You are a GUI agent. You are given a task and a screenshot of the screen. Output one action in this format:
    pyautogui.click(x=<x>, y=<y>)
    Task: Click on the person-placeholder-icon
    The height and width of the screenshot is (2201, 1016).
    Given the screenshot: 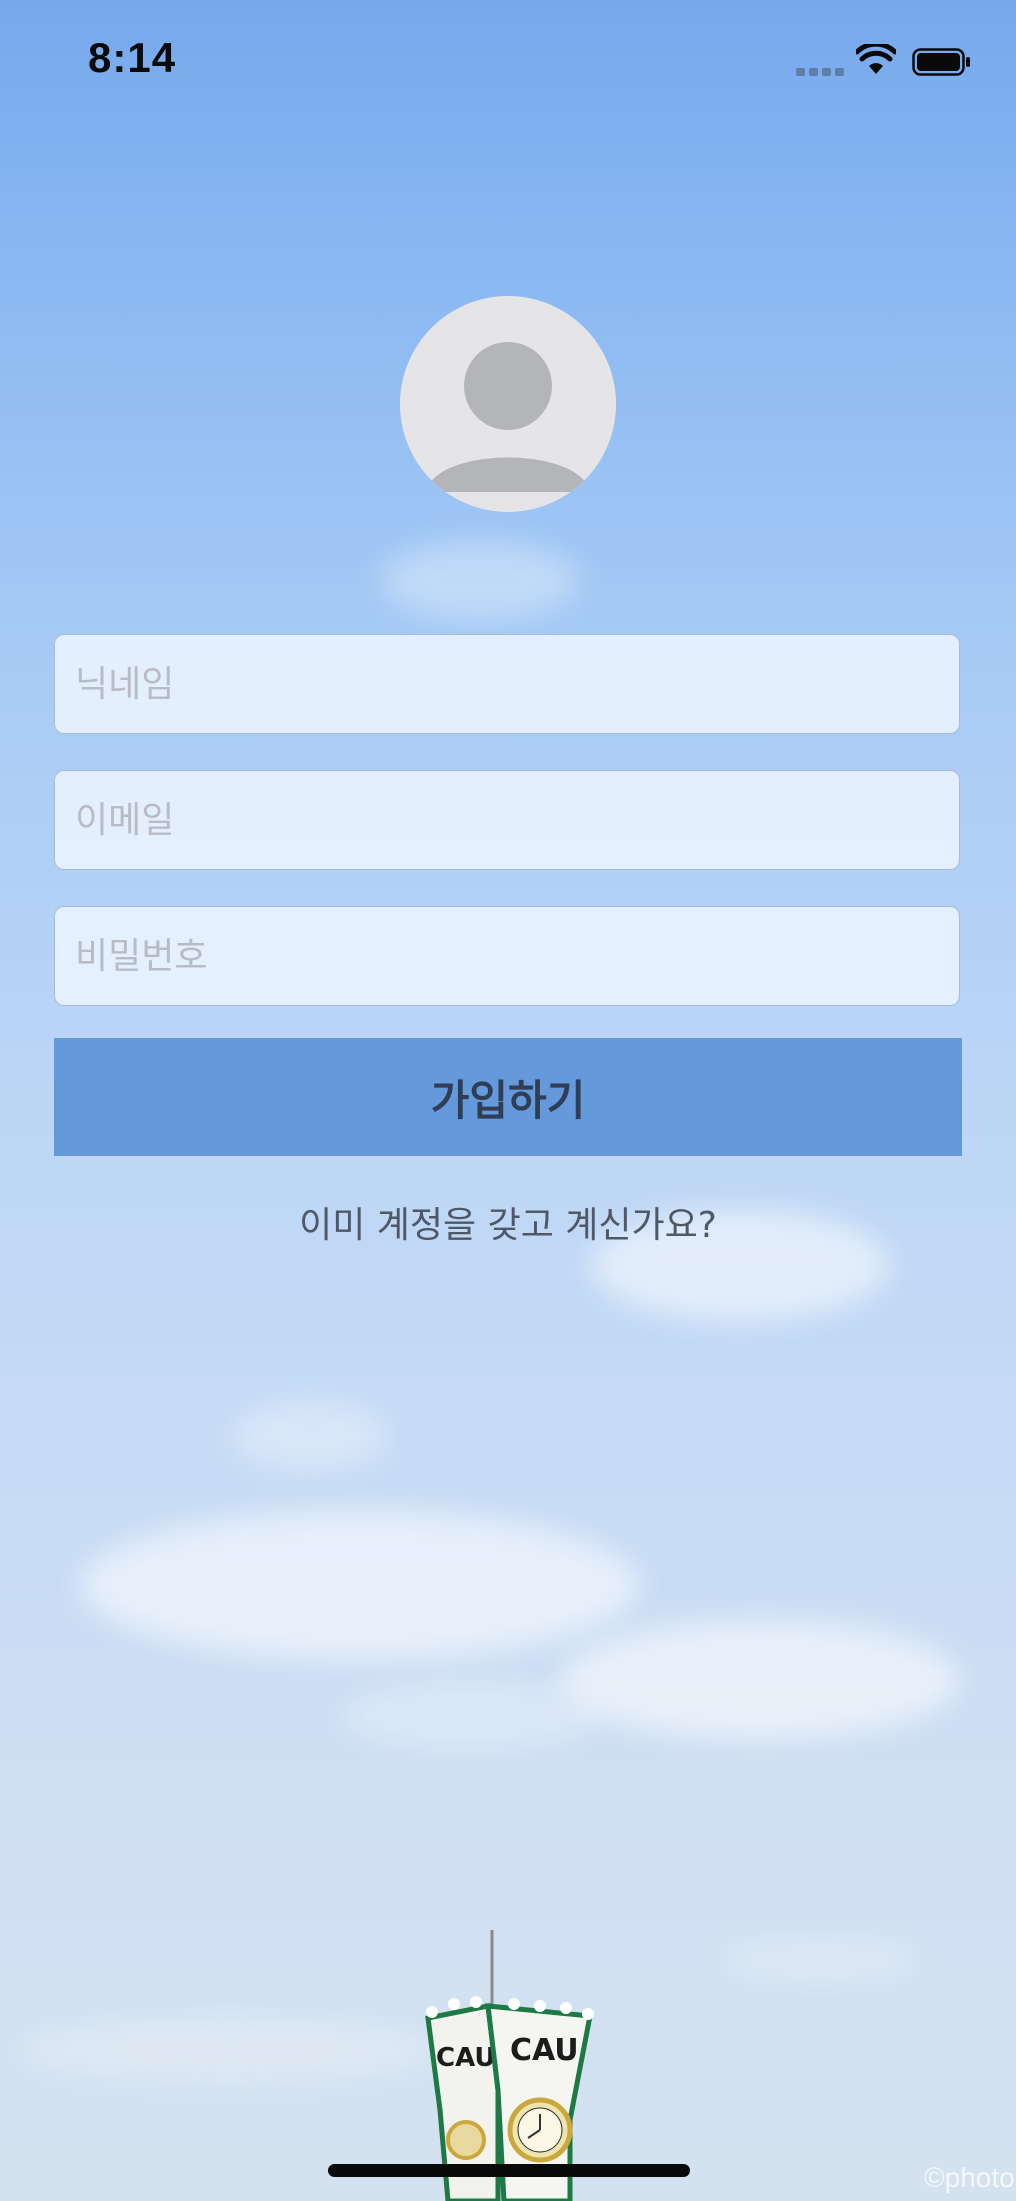 What is the action you would take?
    pyautogui.click(x=508, y=417)
    